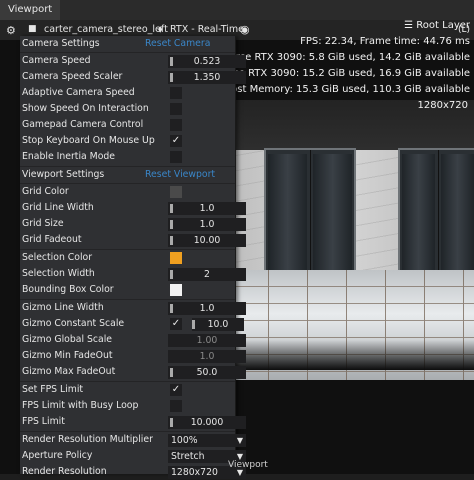 This screenshot has height=480, width=474. I want to click on gizmo-constant-scale-slider: 10.0, so click(218, 324).